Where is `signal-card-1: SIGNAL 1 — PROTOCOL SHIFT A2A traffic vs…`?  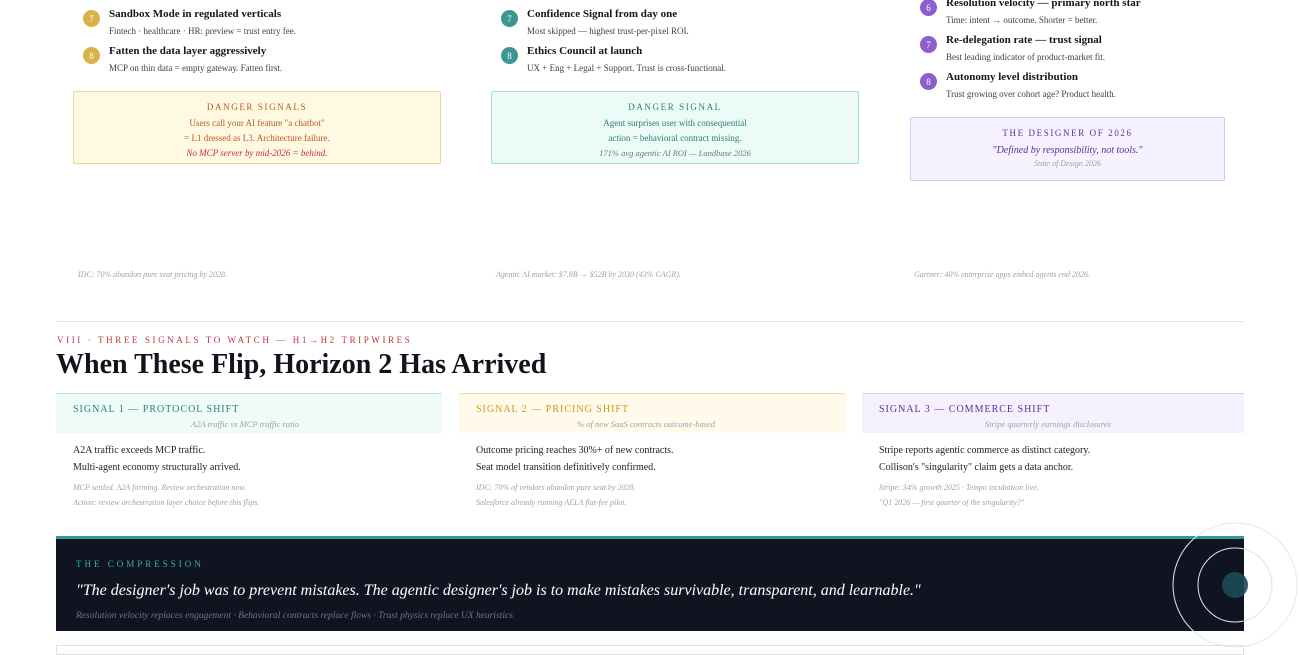 signal-card-1: SIGNAL 1 — PROTOCOL SHIFT A2A traffic vs… is located at coordinates (249, 455).